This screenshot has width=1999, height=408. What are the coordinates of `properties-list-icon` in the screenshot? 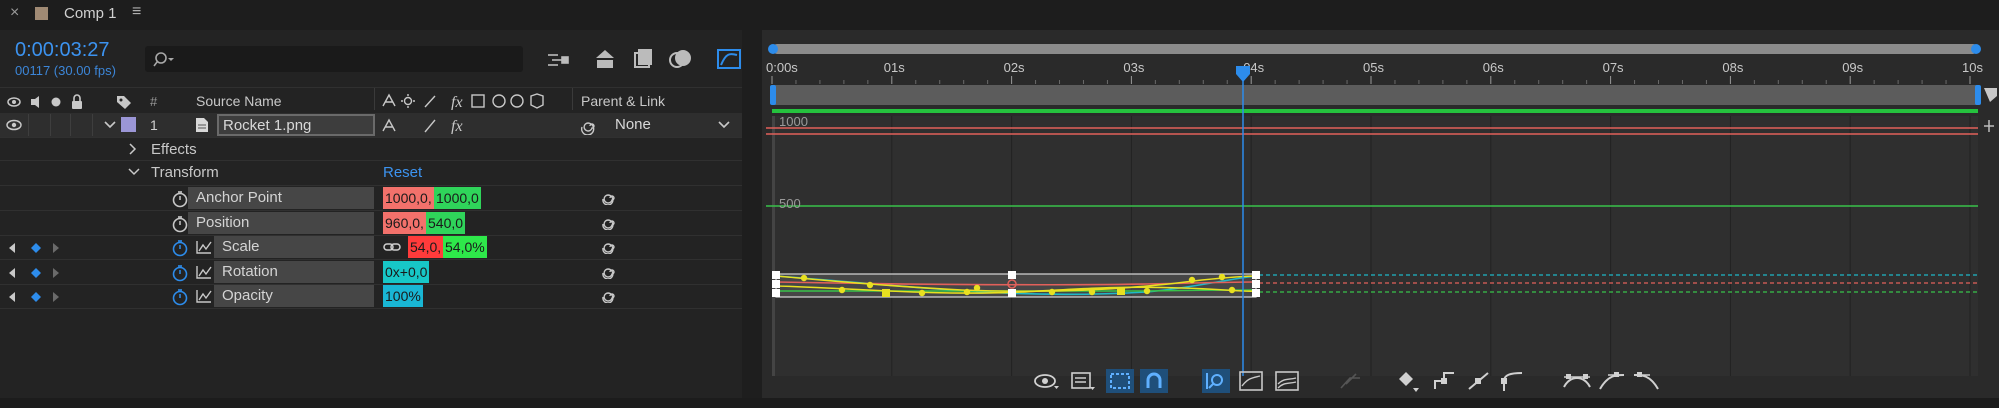 It's located at (1083, 381).